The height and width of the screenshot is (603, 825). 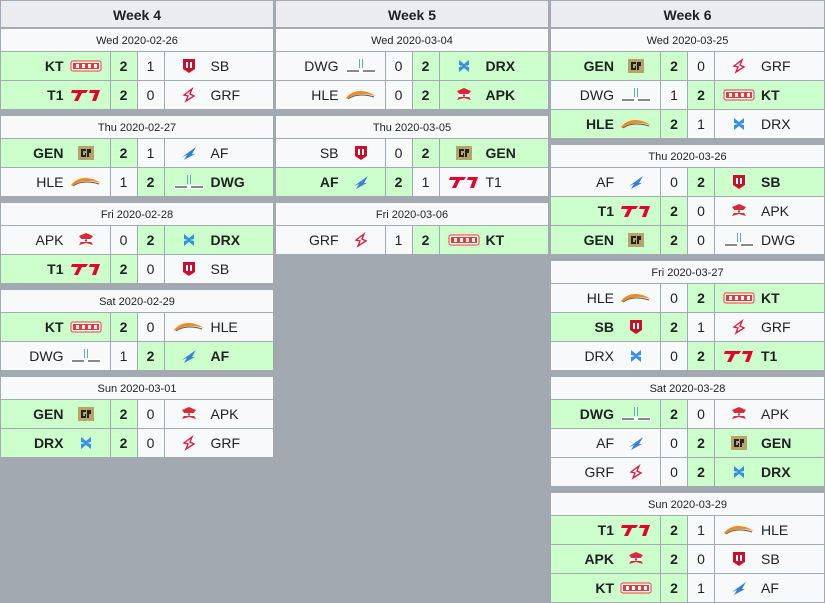 I want to click on match-row: GRF 1 2 KT, so click(x=412, y=240).